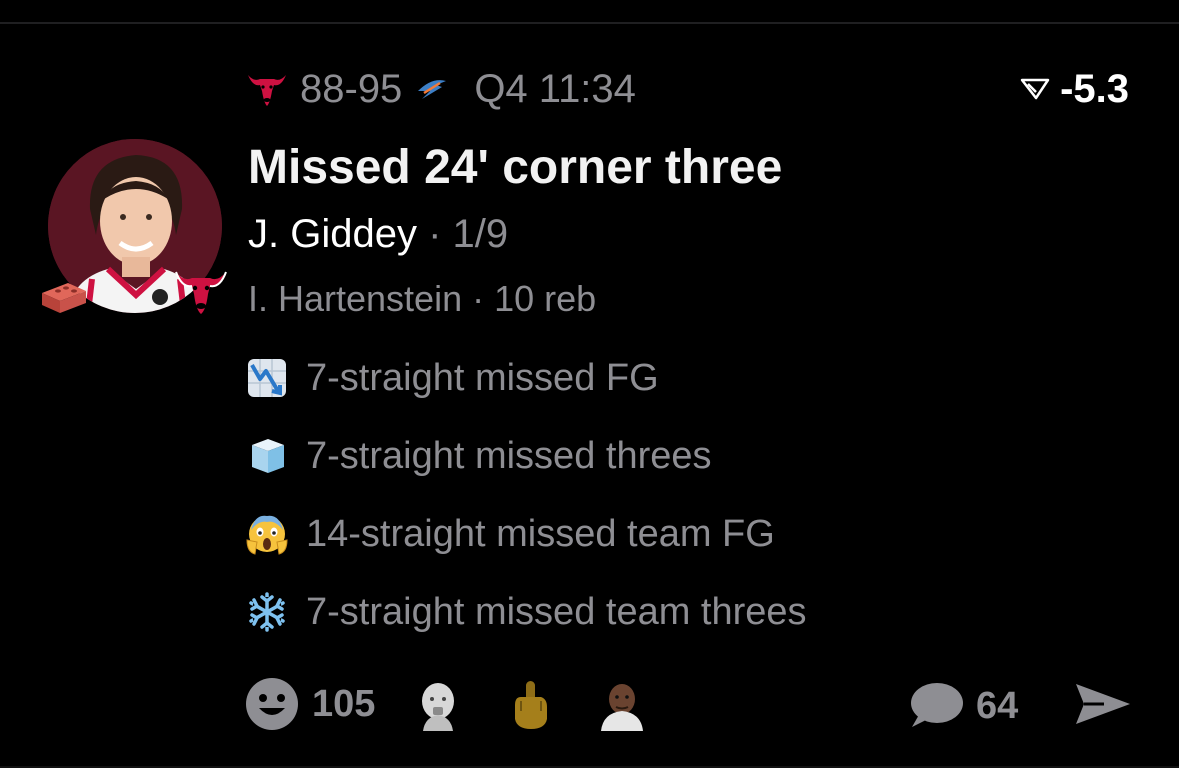 The image size is (1179, 768). I want to click on add-reaction-button: 105, so click(327, 704).